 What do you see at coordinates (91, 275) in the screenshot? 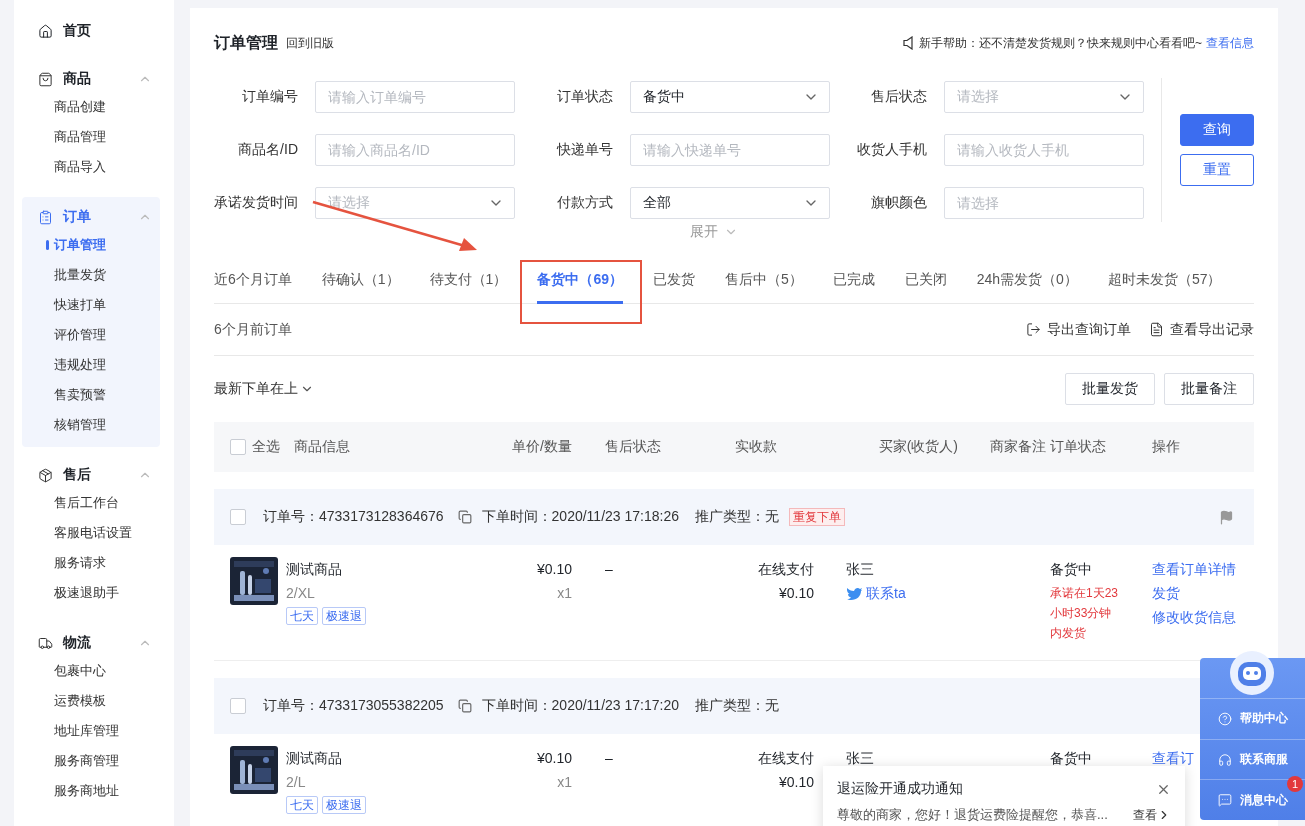
I see `sidebar-item: 批量发货` at bounding box center [91, 275].